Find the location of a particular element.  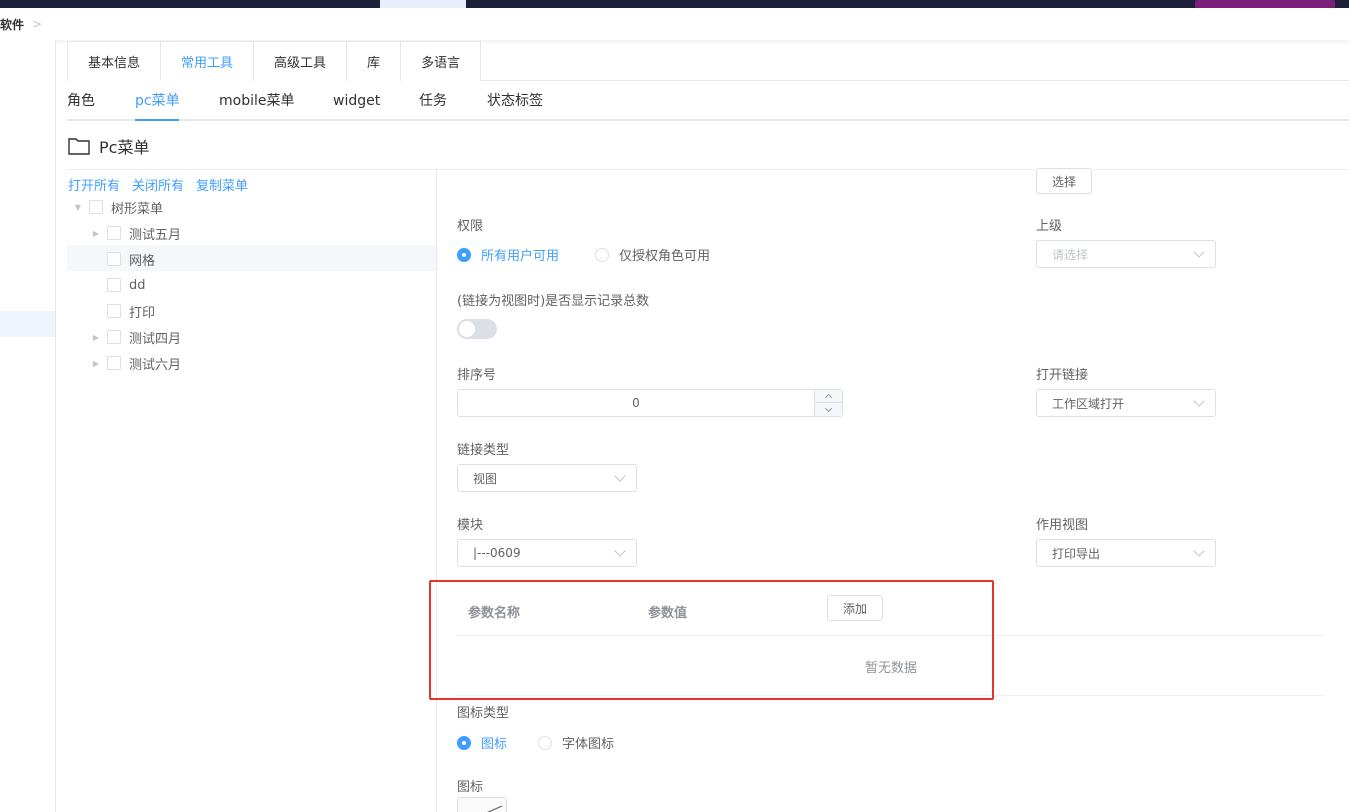

link-type-select: 视图 is located at coordinates (547, 478).